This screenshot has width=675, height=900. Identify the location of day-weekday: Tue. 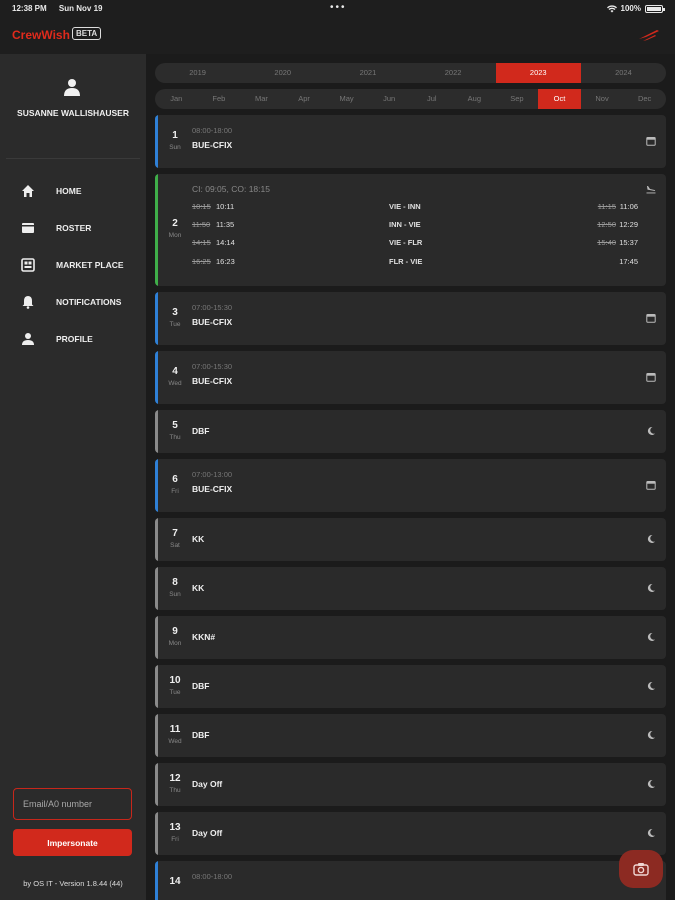
(175, 324).